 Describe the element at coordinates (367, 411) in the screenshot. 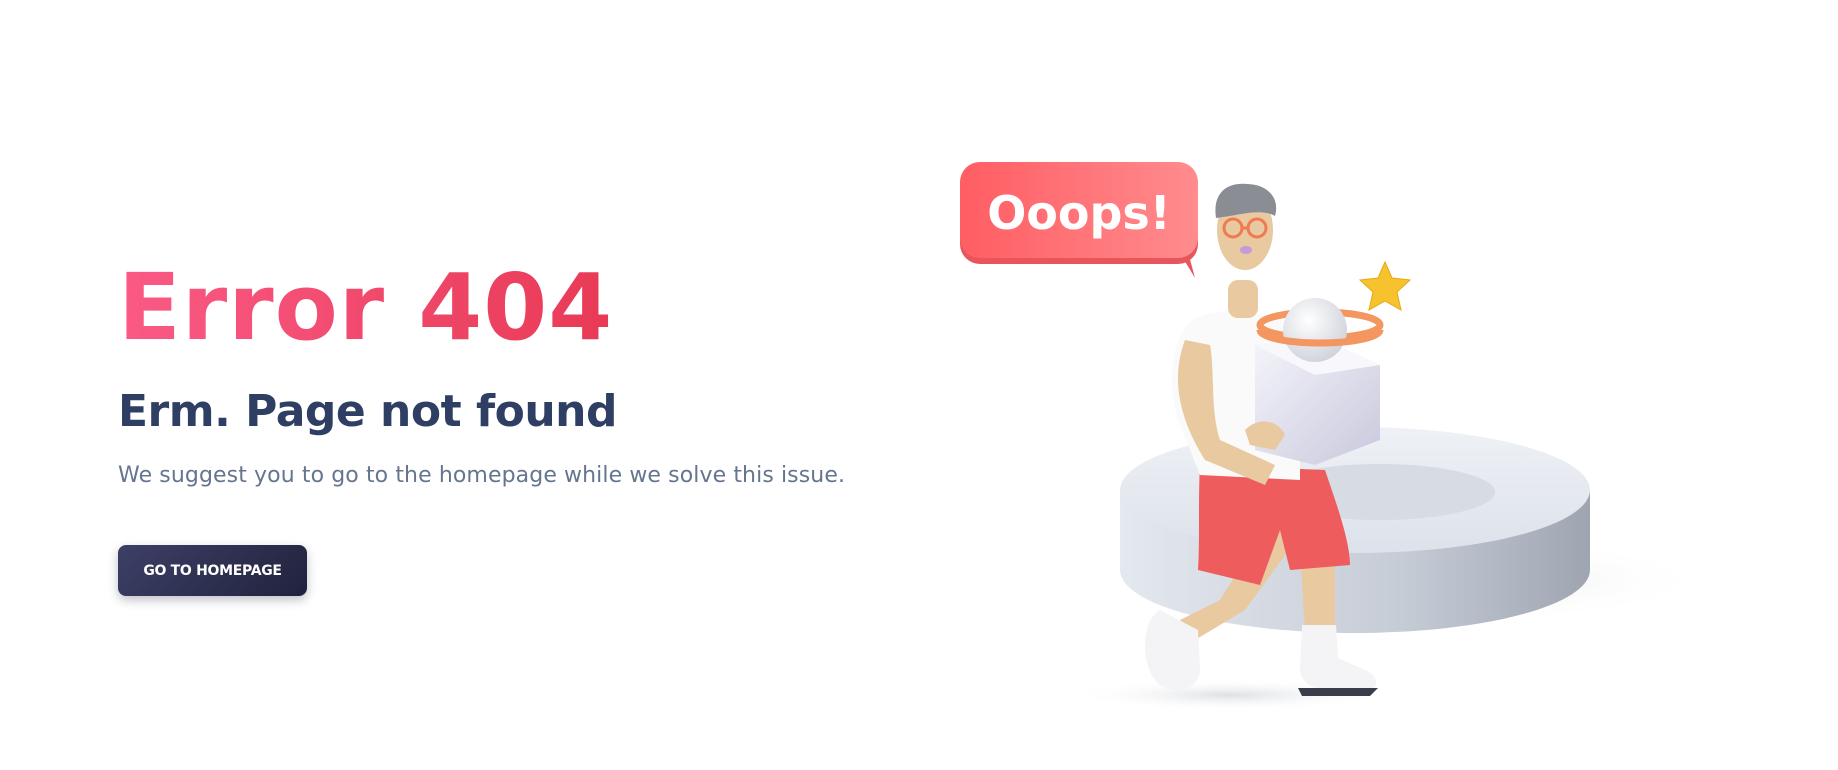

I see `page-not-found-subtitle: Erm. Page not found` at that location.